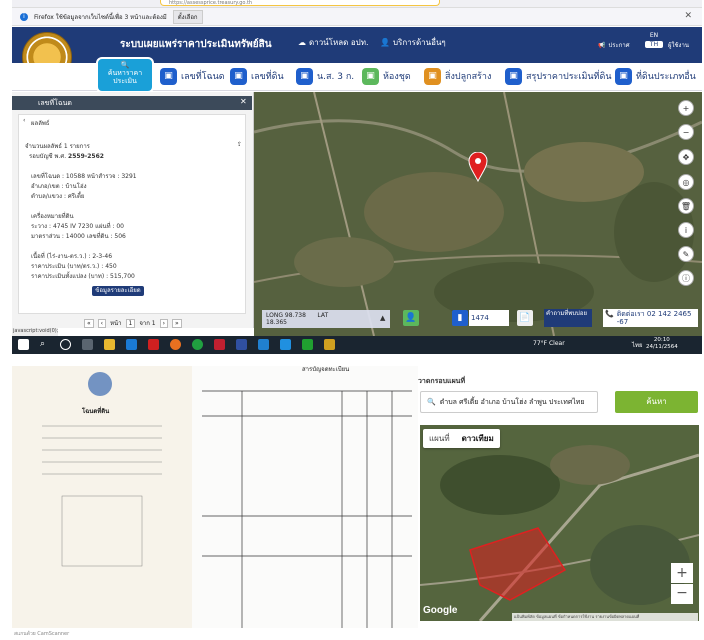 This screenshot has width=704, height=640. What do you see at coordinates (682, 594) in the screenshot?
I see `zoom-out-button: −` at bounding box center [682, 594].